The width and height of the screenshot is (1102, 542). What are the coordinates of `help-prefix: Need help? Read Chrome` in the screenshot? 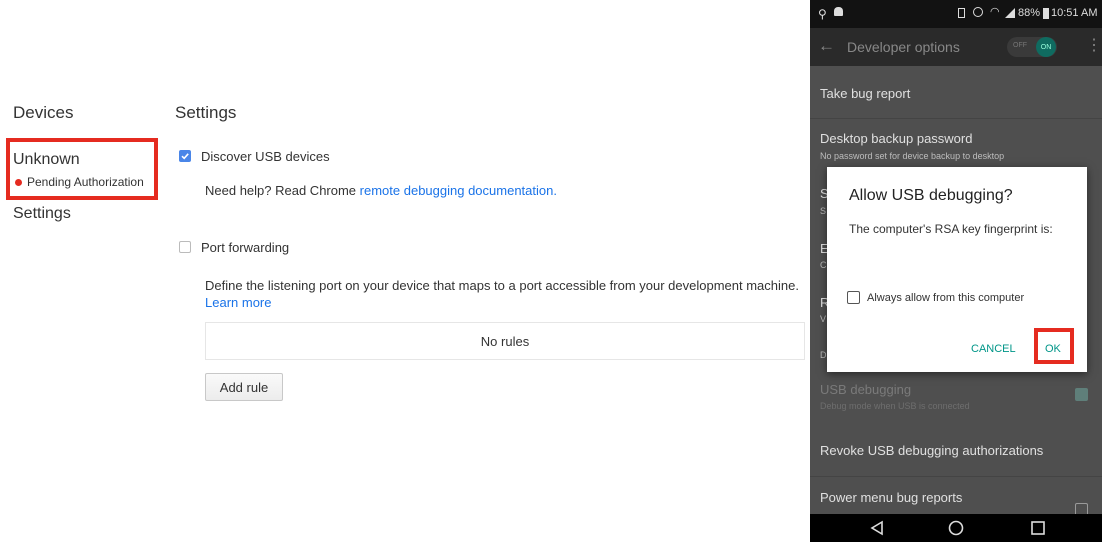 It's located at (282, 190).